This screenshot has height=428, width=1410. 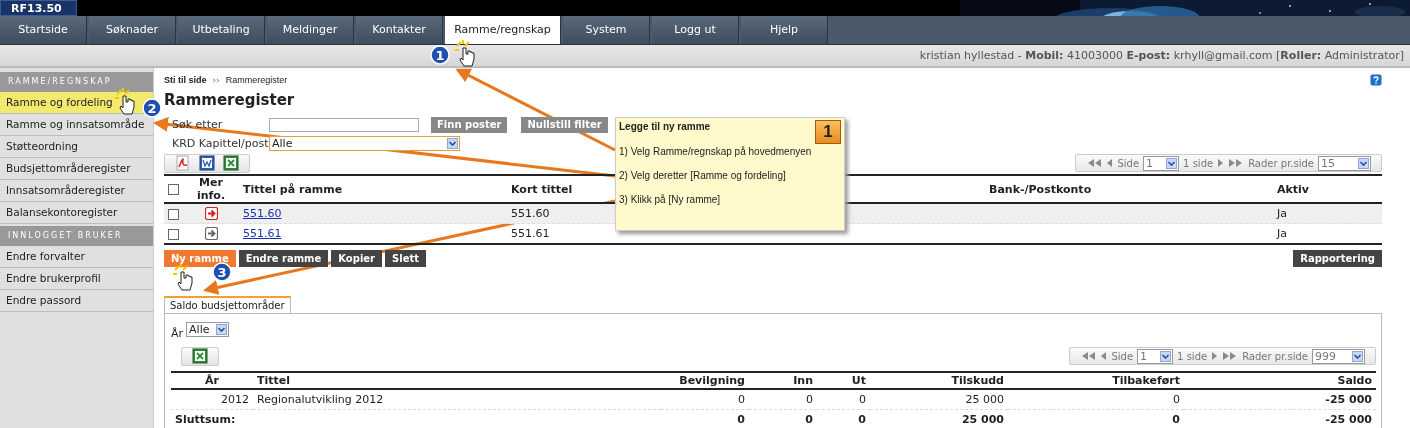 I want to click on year-select: Alle, so click(x=208, y=329).